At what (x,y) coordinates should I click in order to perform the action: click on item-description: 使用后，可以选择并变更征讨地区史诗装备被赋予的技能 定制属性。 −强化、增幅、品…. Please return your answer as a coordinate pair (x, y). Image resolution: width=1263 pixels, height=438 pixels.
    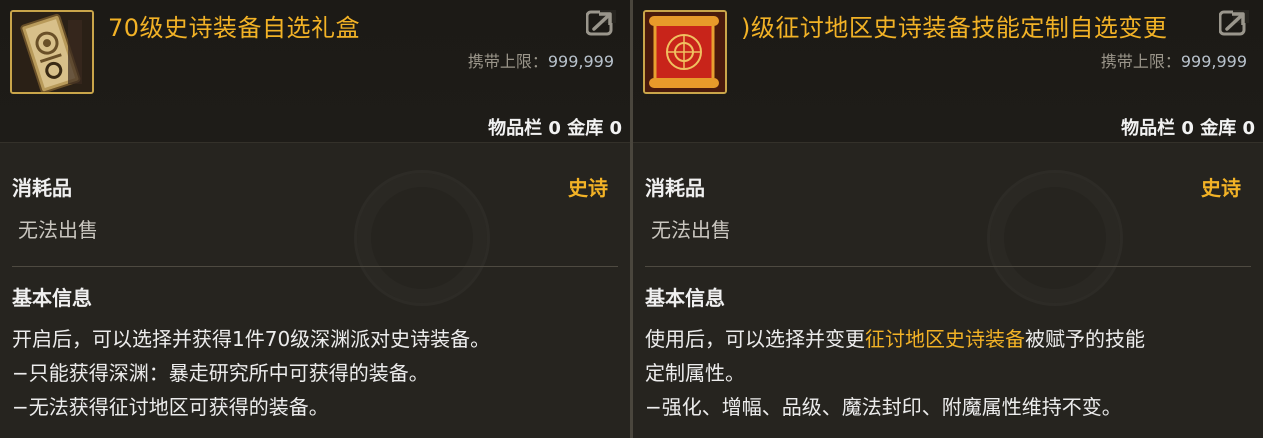
    Looking at the image, I should click on (948, 373).